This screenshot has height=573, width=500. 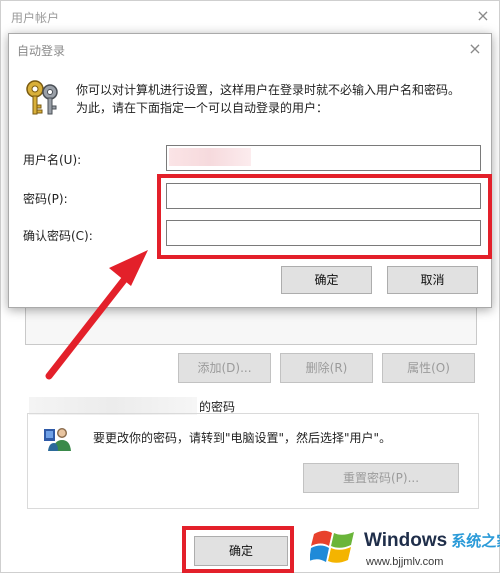 What do you see at coordinates (432, 280) in the screenshot?
I see `dialog-cancel-button: 取消` at bounding box center [432, 280].